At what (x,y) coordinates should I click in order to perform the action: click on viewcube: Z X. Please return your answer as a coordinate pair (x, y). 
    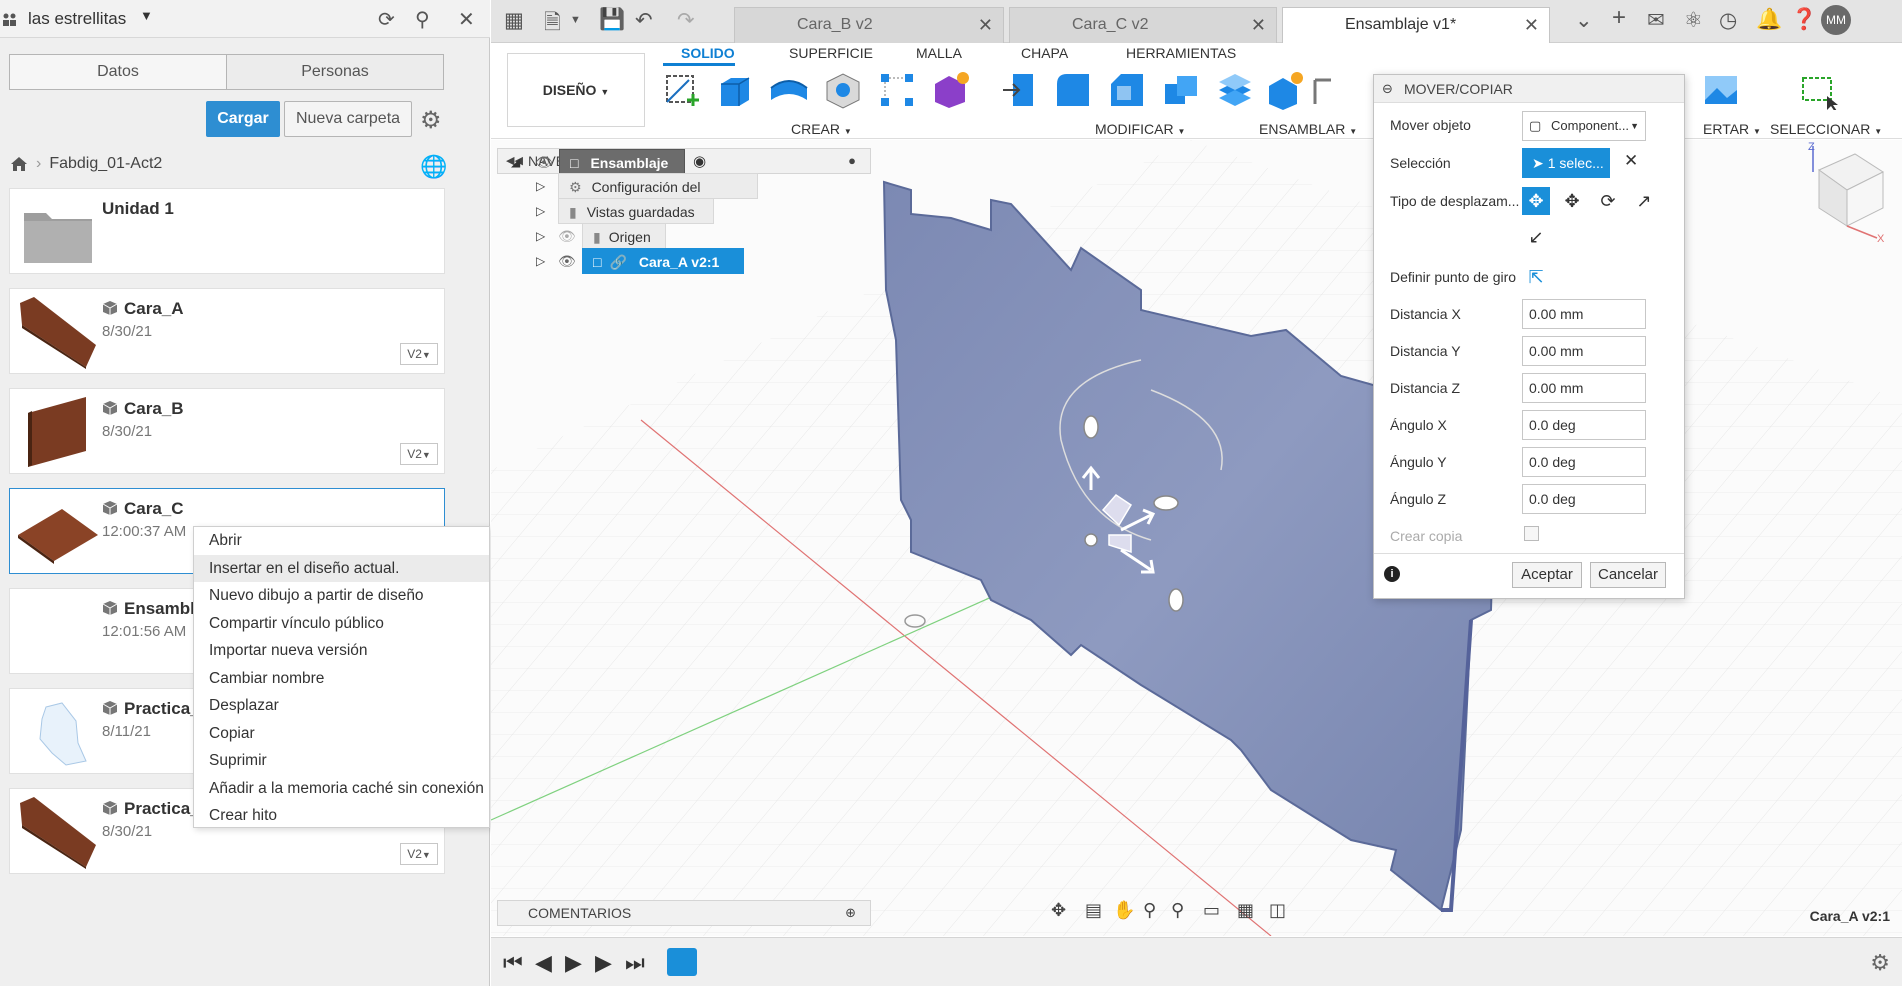
    Looking at the image, I should click on (1834, 192).